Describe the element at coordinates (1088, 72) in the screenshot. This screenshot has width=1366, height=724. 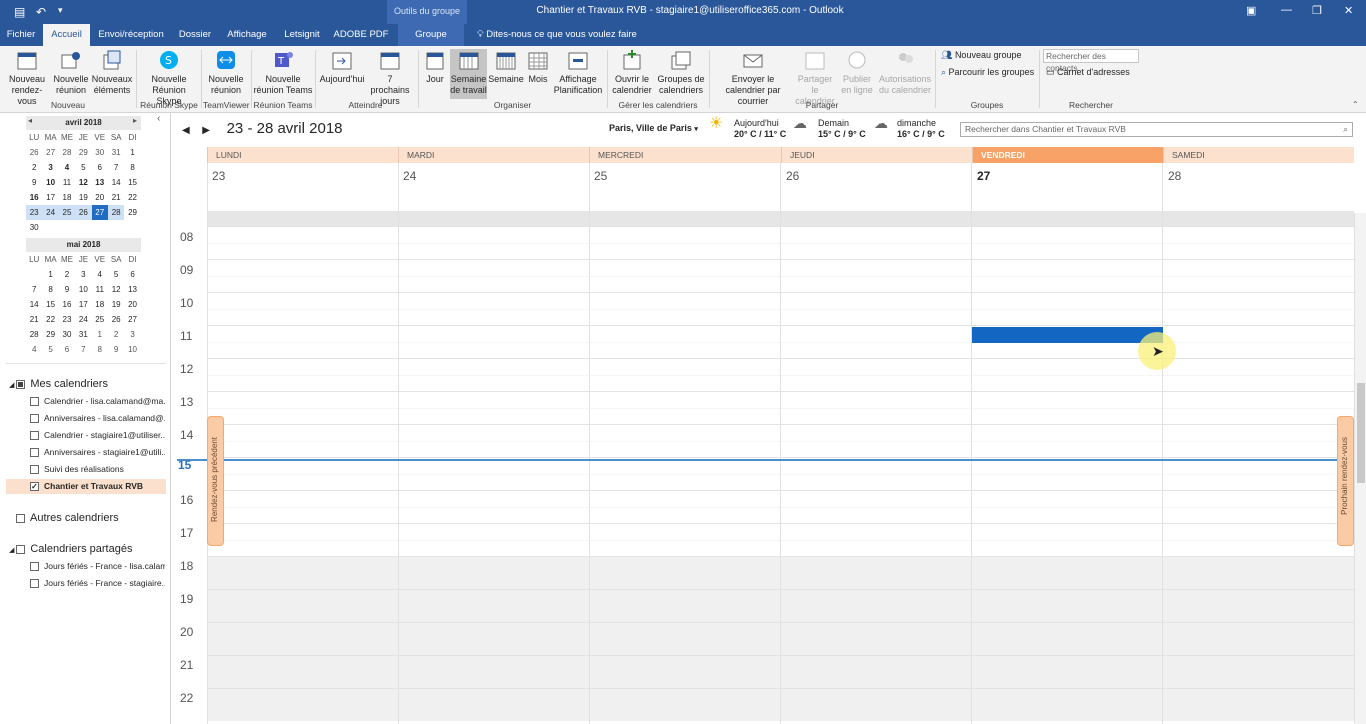
I see `address-book-button: ▭ Carnet d'adresses` at that location.